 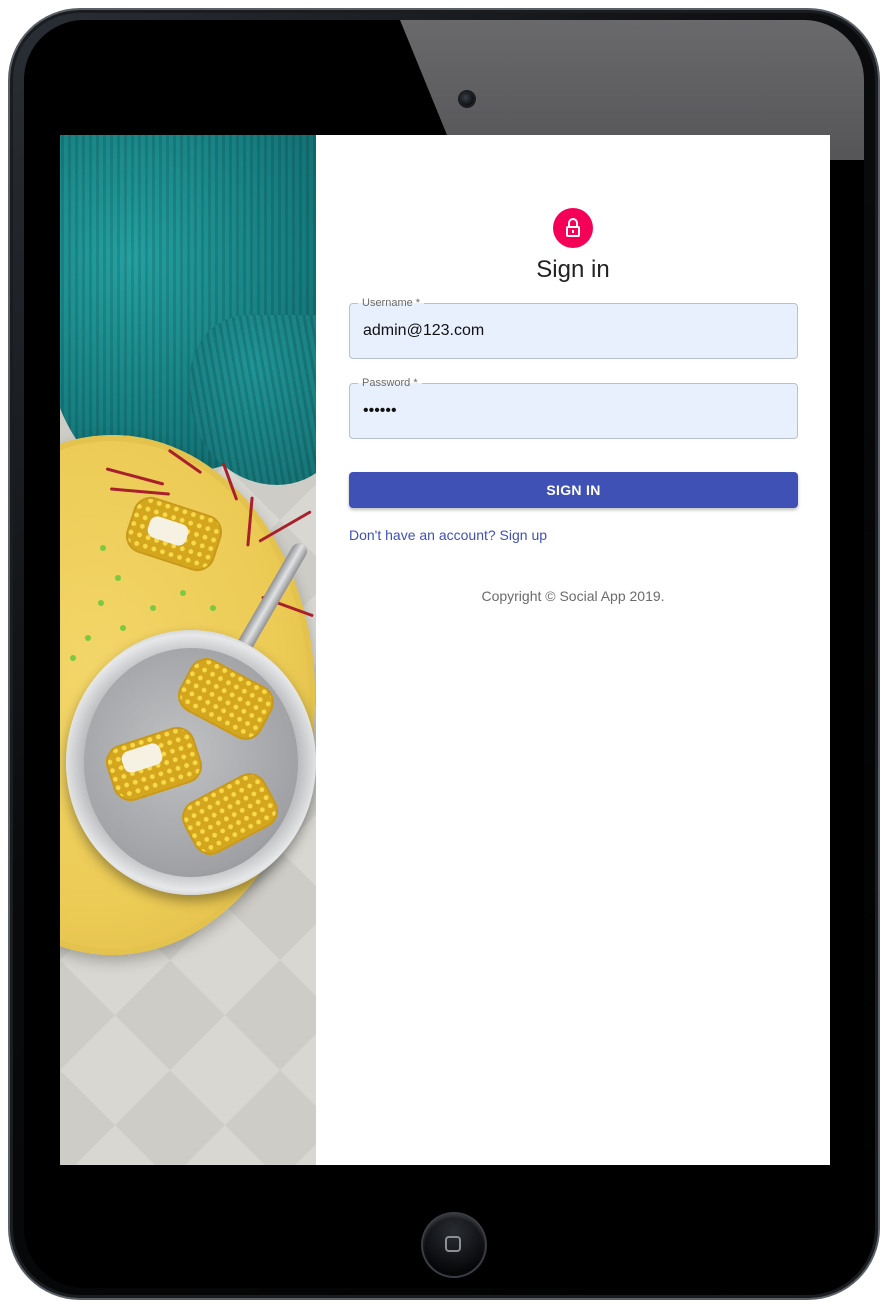 I want to click on home-square-icon, so click(x=453, y=1244).